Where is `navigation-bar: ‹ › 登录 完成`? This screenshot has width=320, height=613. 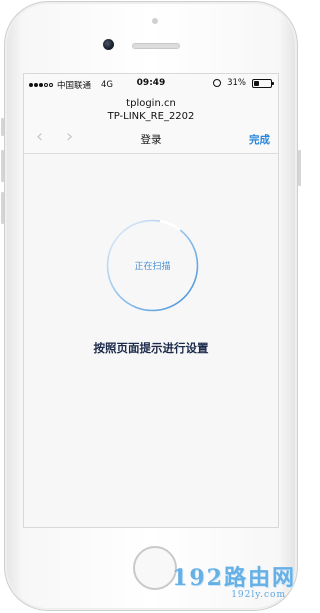
navigation-bar: ‹ › 登录 完成 is located at coordinates (151, 138).